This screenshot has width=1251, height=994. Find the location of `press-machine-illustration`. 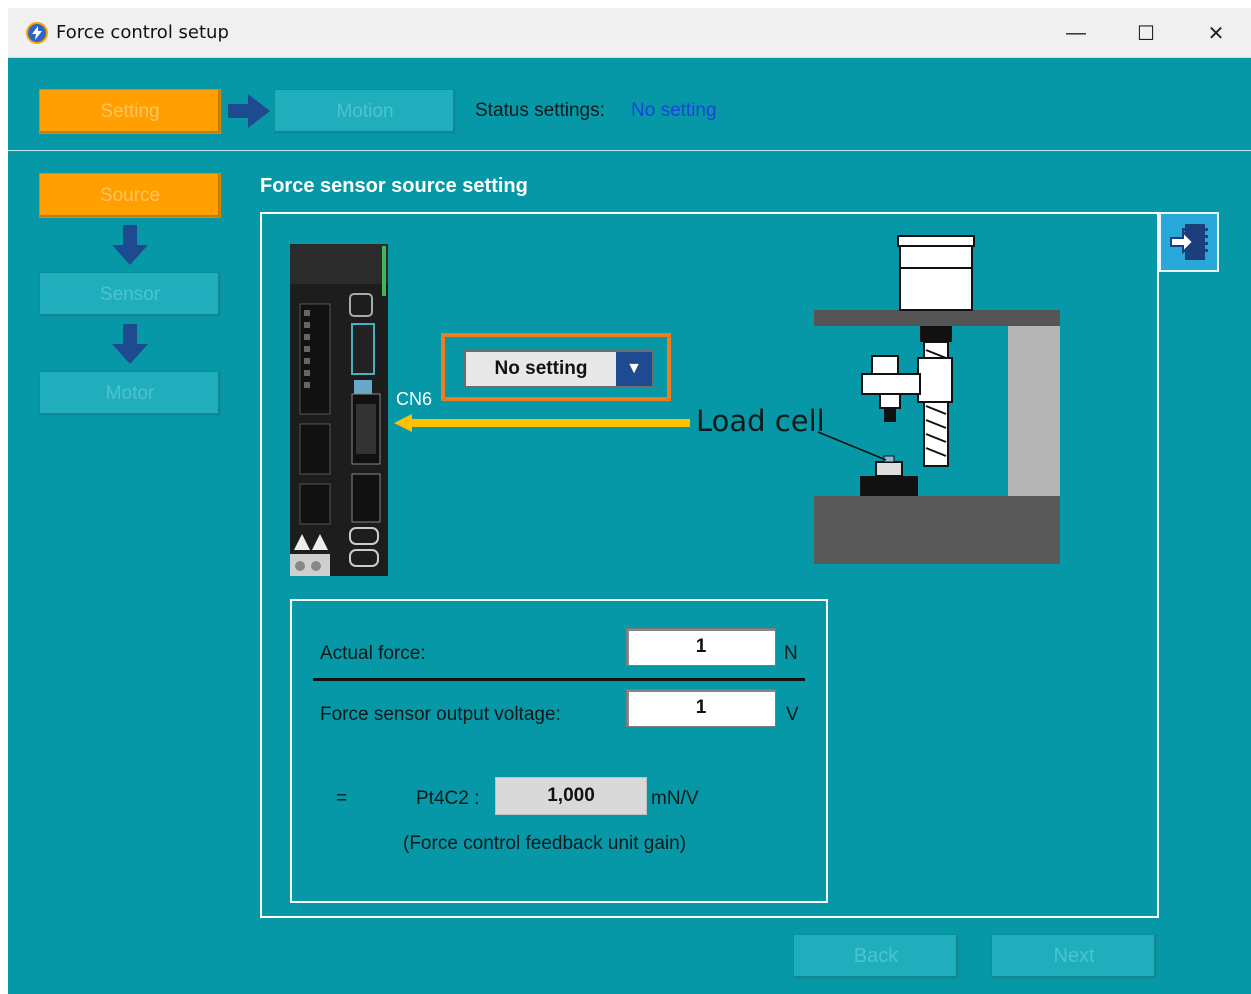

press-machine-illustration is located at coordinates (937, 399).